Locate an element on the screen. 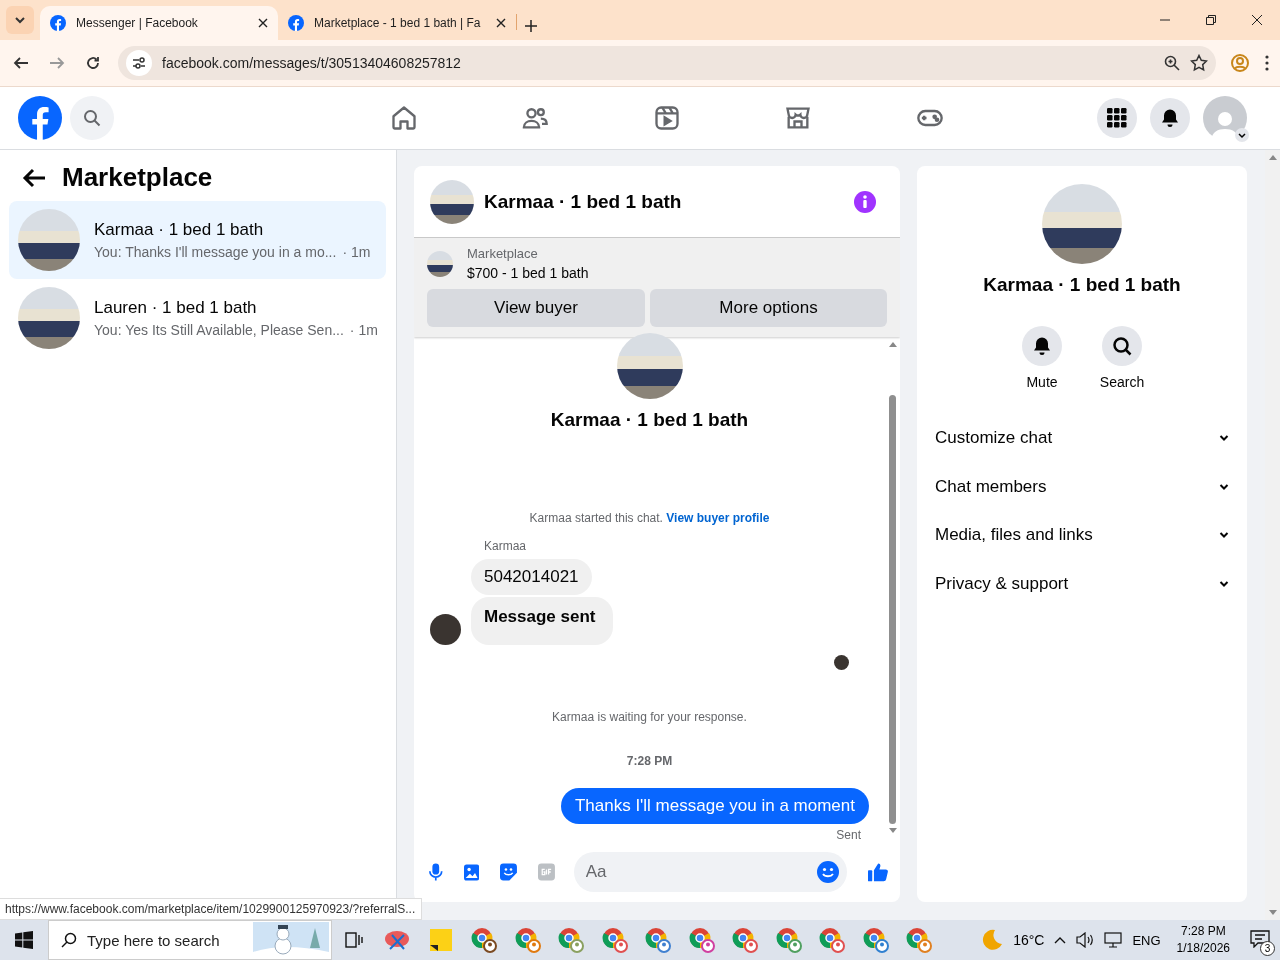 The width and height of the screenshot is (1280, 960). microphone-icon is located at coordinates (436, 872).